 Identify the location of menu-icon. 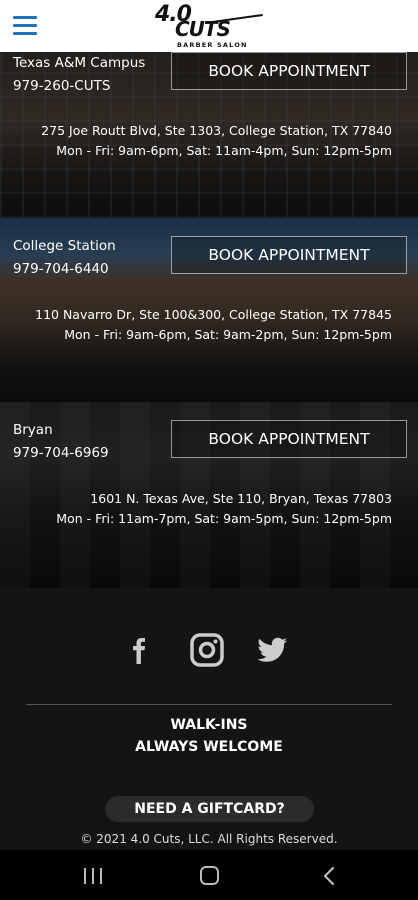
(25, 26).